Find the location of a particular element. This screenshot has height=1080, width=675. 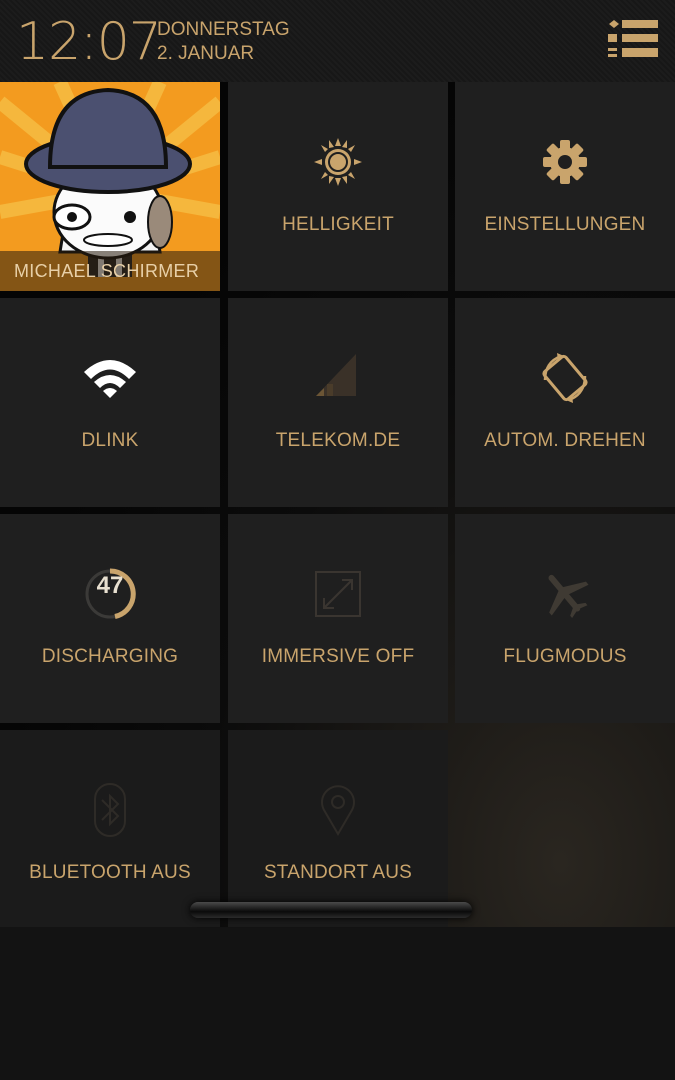

clock: 12:07 is located at coordinates (89, 42).